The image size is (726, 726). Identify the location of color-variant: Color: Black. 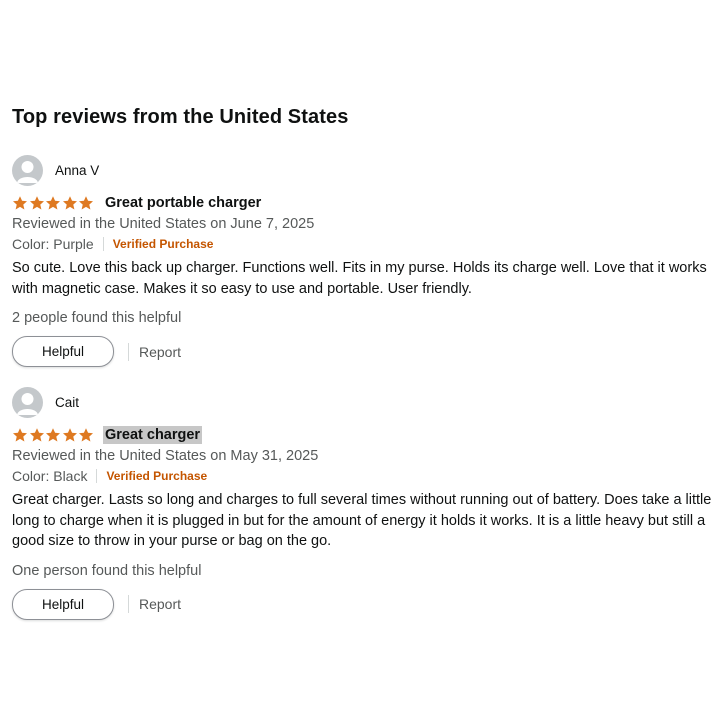
(49, 476).